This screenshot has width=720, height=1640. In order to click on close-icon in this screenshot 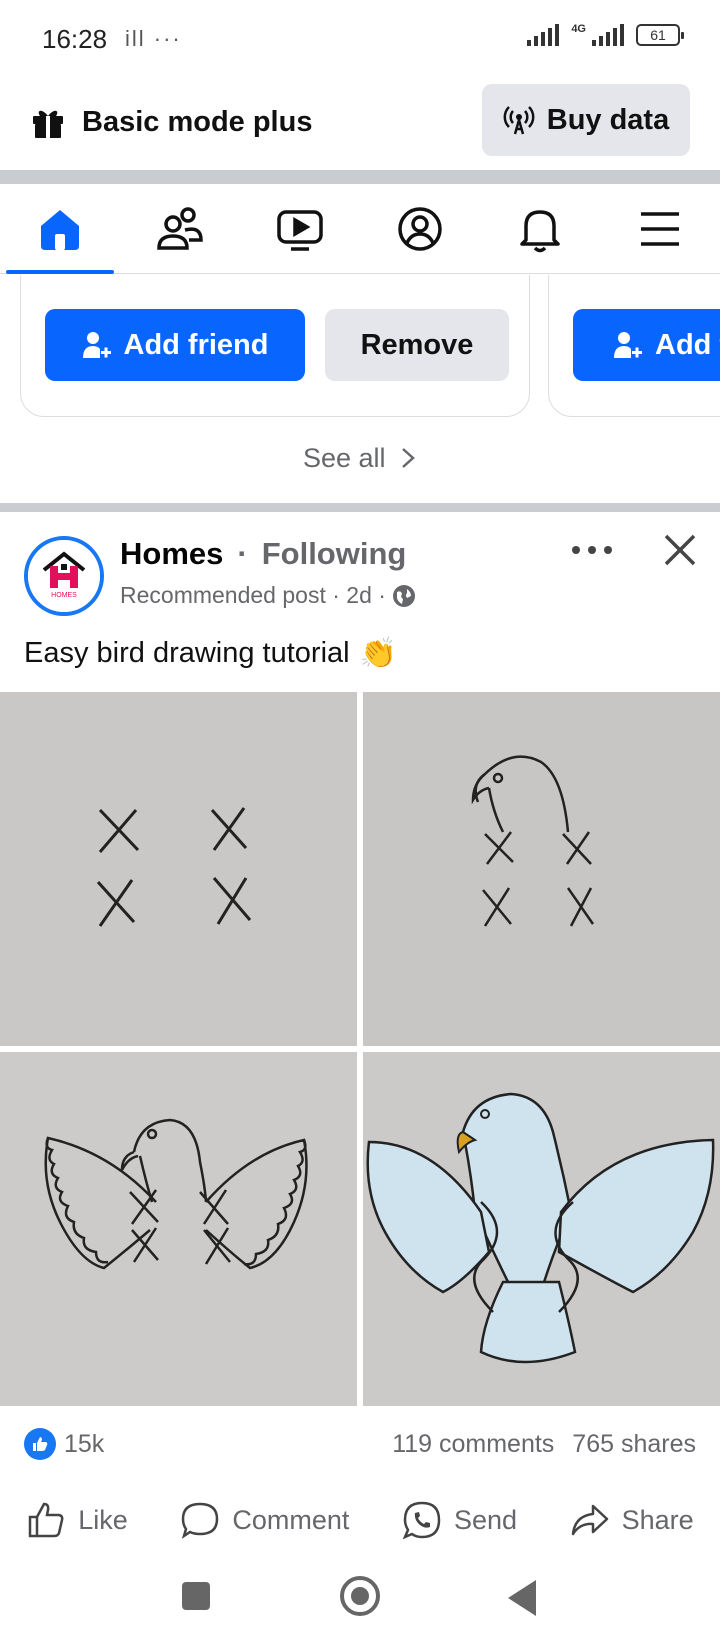, I will do `click(680, 550)`.